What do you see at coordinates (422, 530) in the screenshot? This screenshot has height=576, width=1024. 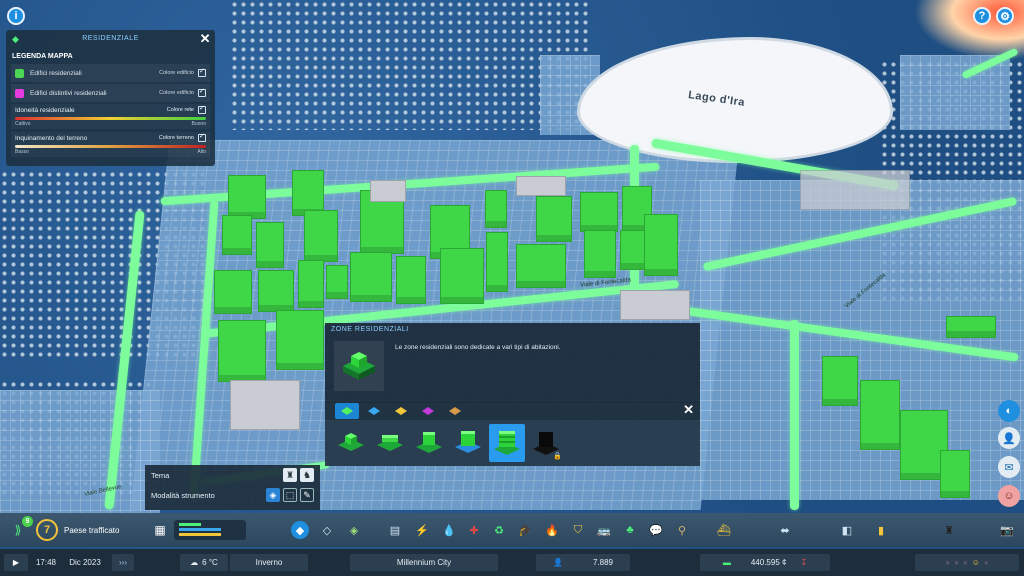 I see `electricity-icon: ⚡` at bounding box center [422, 530].